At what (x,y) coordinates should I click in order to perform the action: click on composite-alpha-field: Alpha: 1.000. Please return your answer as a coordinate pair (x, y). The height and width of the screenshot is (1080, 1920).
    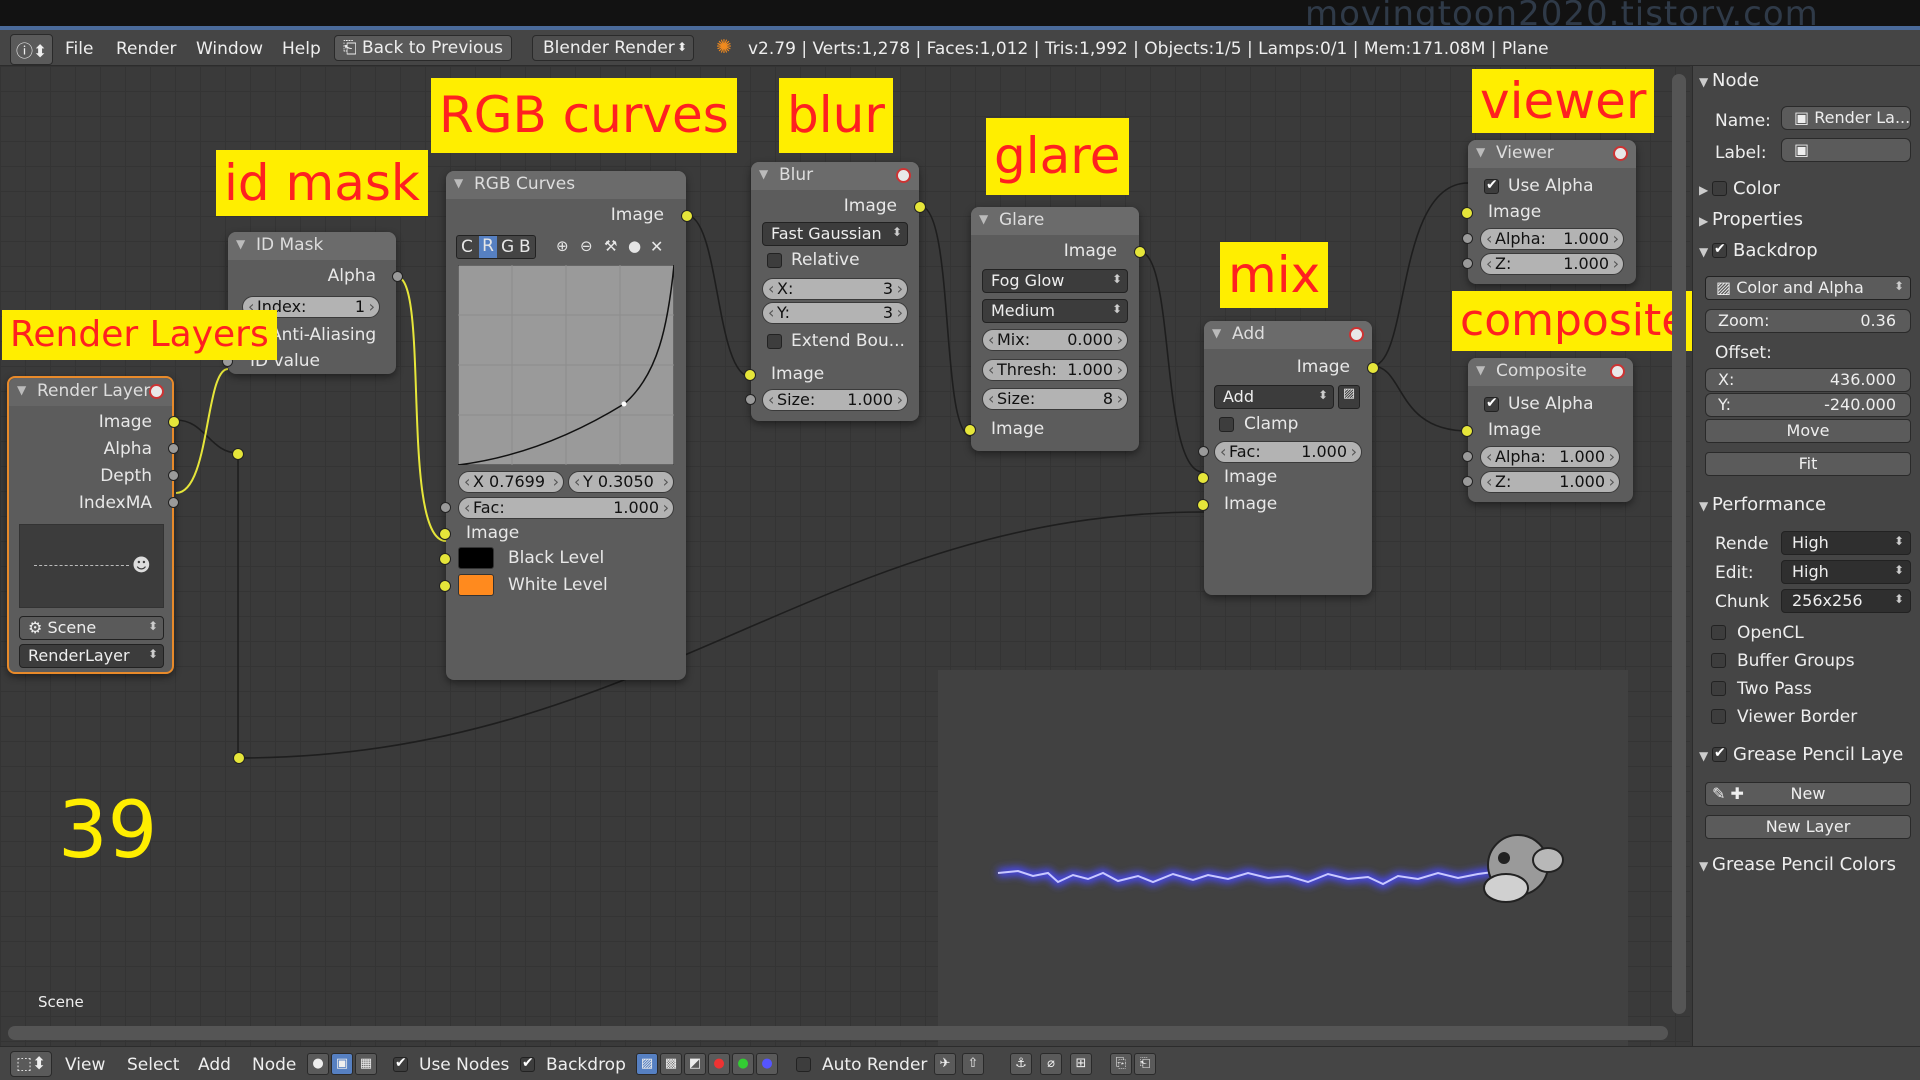
    Looking at the image, I should click on (1550, 457).